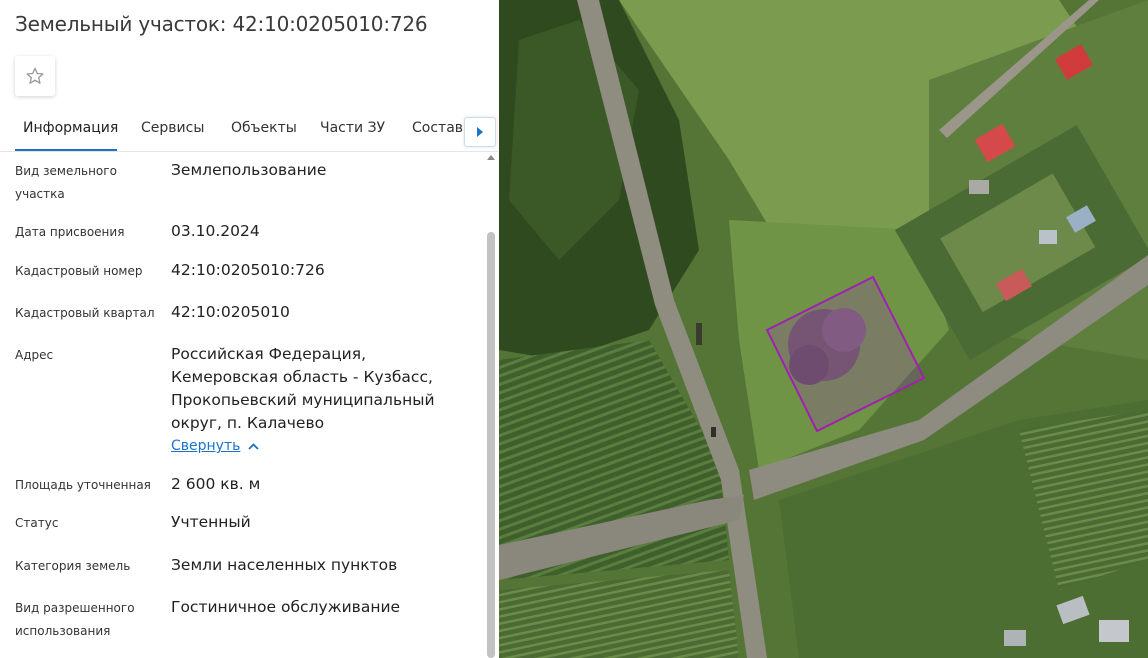  I want to click on tab-information: Информация, so click(70, 128).